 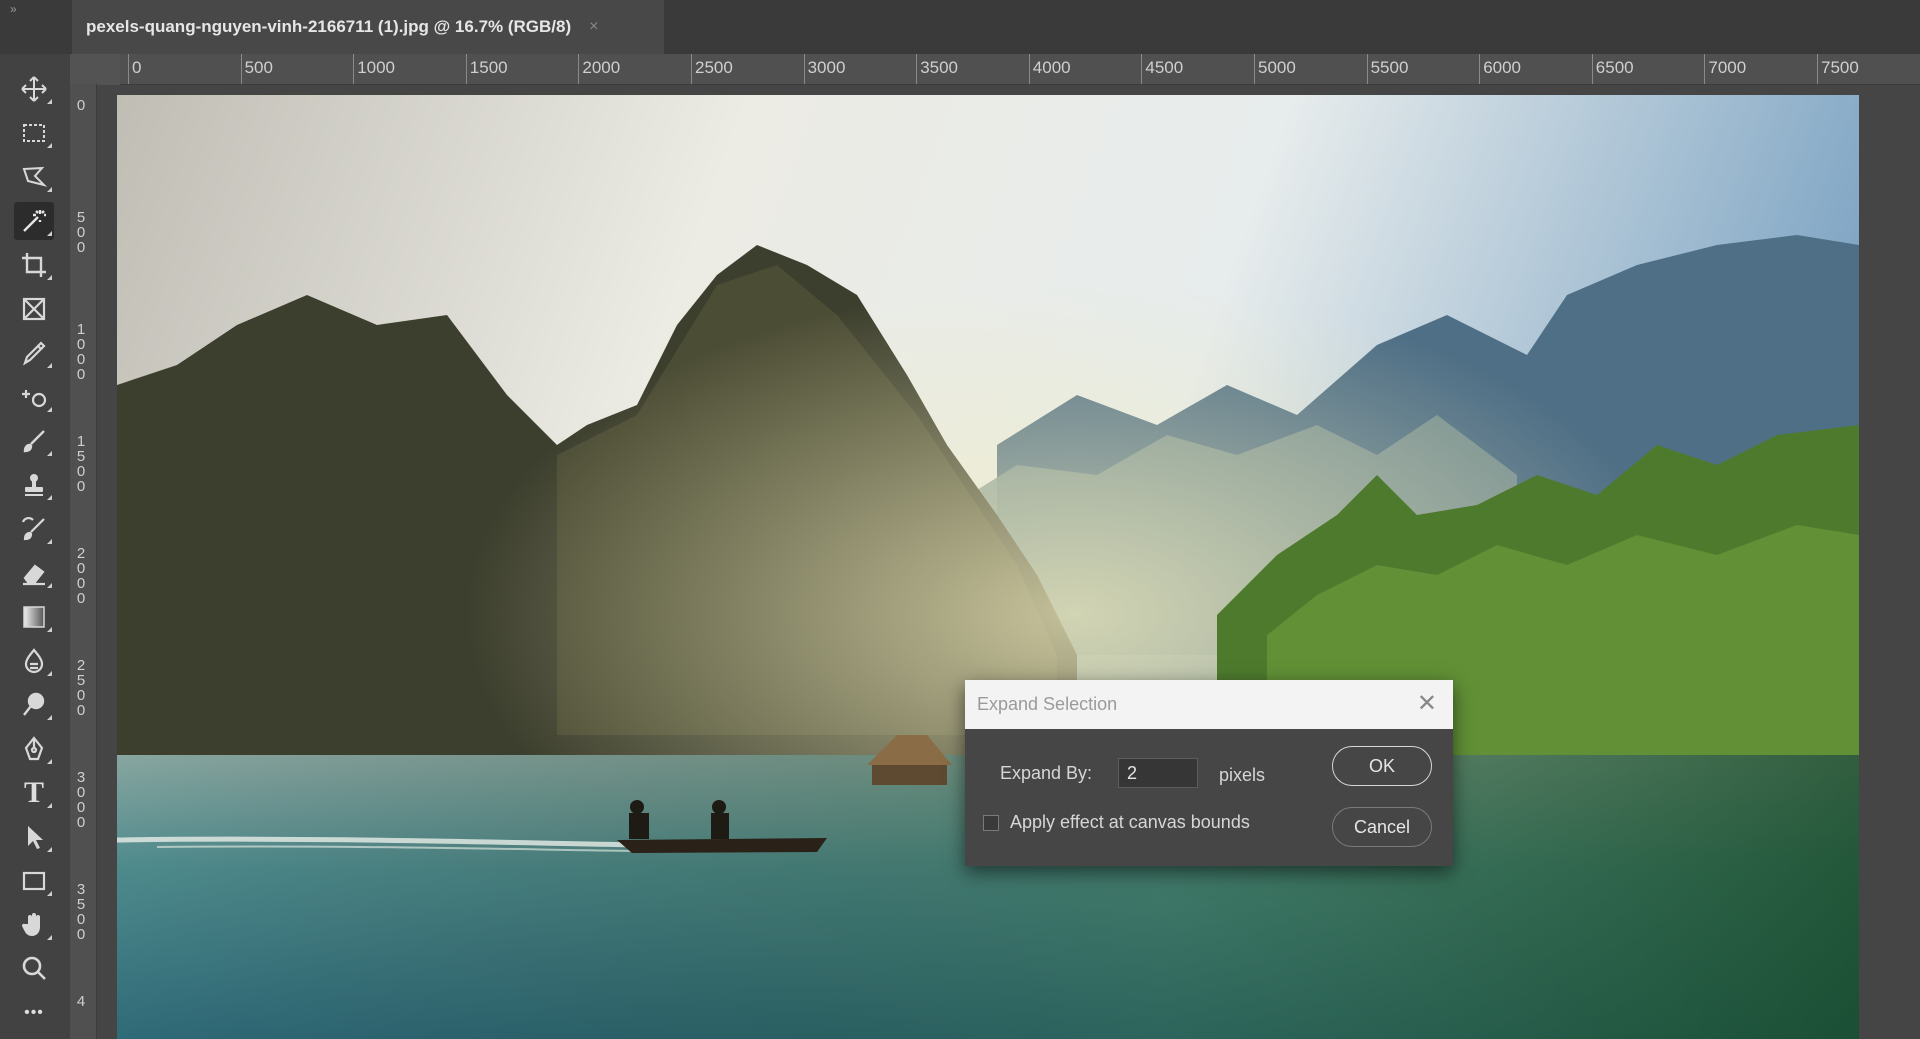 I want to click on vertical-ruler: 0 500 1000 1500 2000 2500 3000 3500 4, so click(x=83, y=561).